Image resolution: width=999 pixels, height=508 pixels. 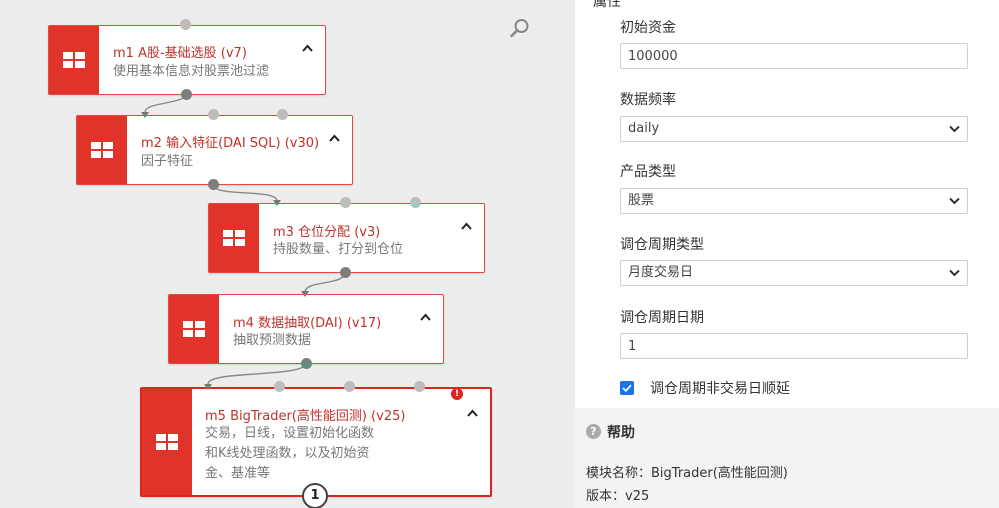 I want to click on postpone-checkbox, so click(x=627, y=388).